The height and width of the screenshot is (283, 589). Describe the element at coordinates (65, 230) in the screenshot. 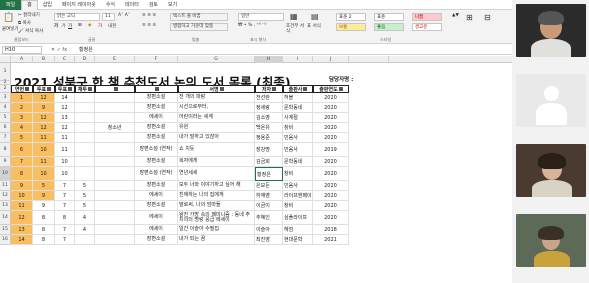

I see `cell-c-row15: 7` at that location.